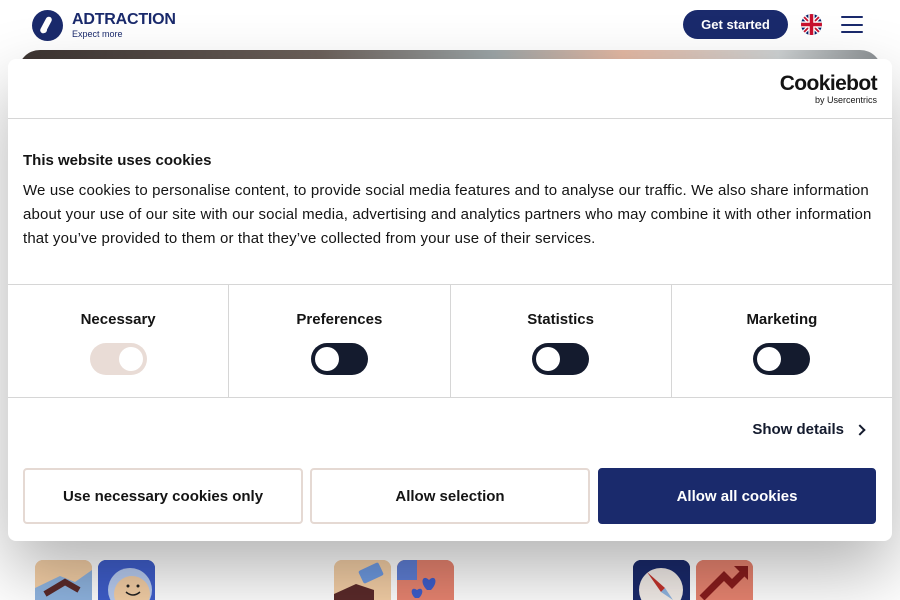 The image size is (900, 600). Describe the element at coordinates (828, 83) in the screenshot. I see `cookiebot-wordmark: Cookiebot` at that location.